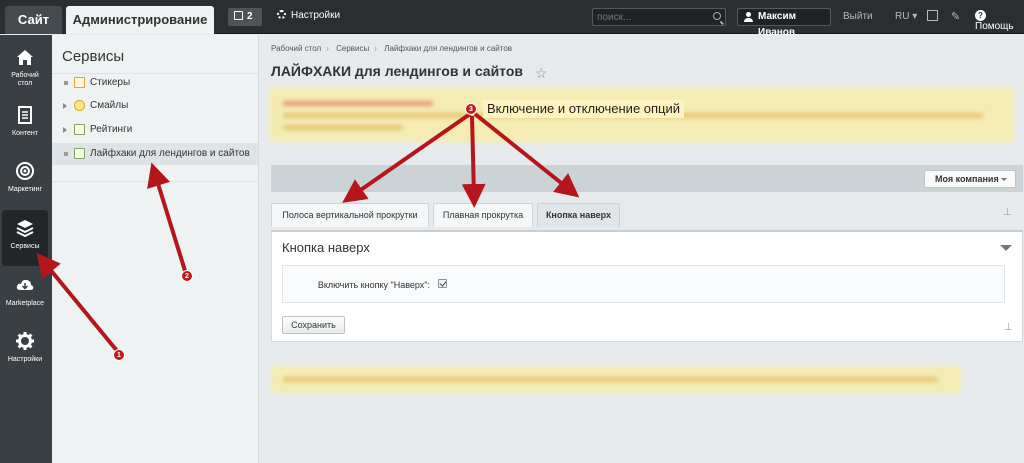  What do you see at coordinates (902, 16) in the screenshot?
I see `language-code: RU` at bounding box center [902, 16].